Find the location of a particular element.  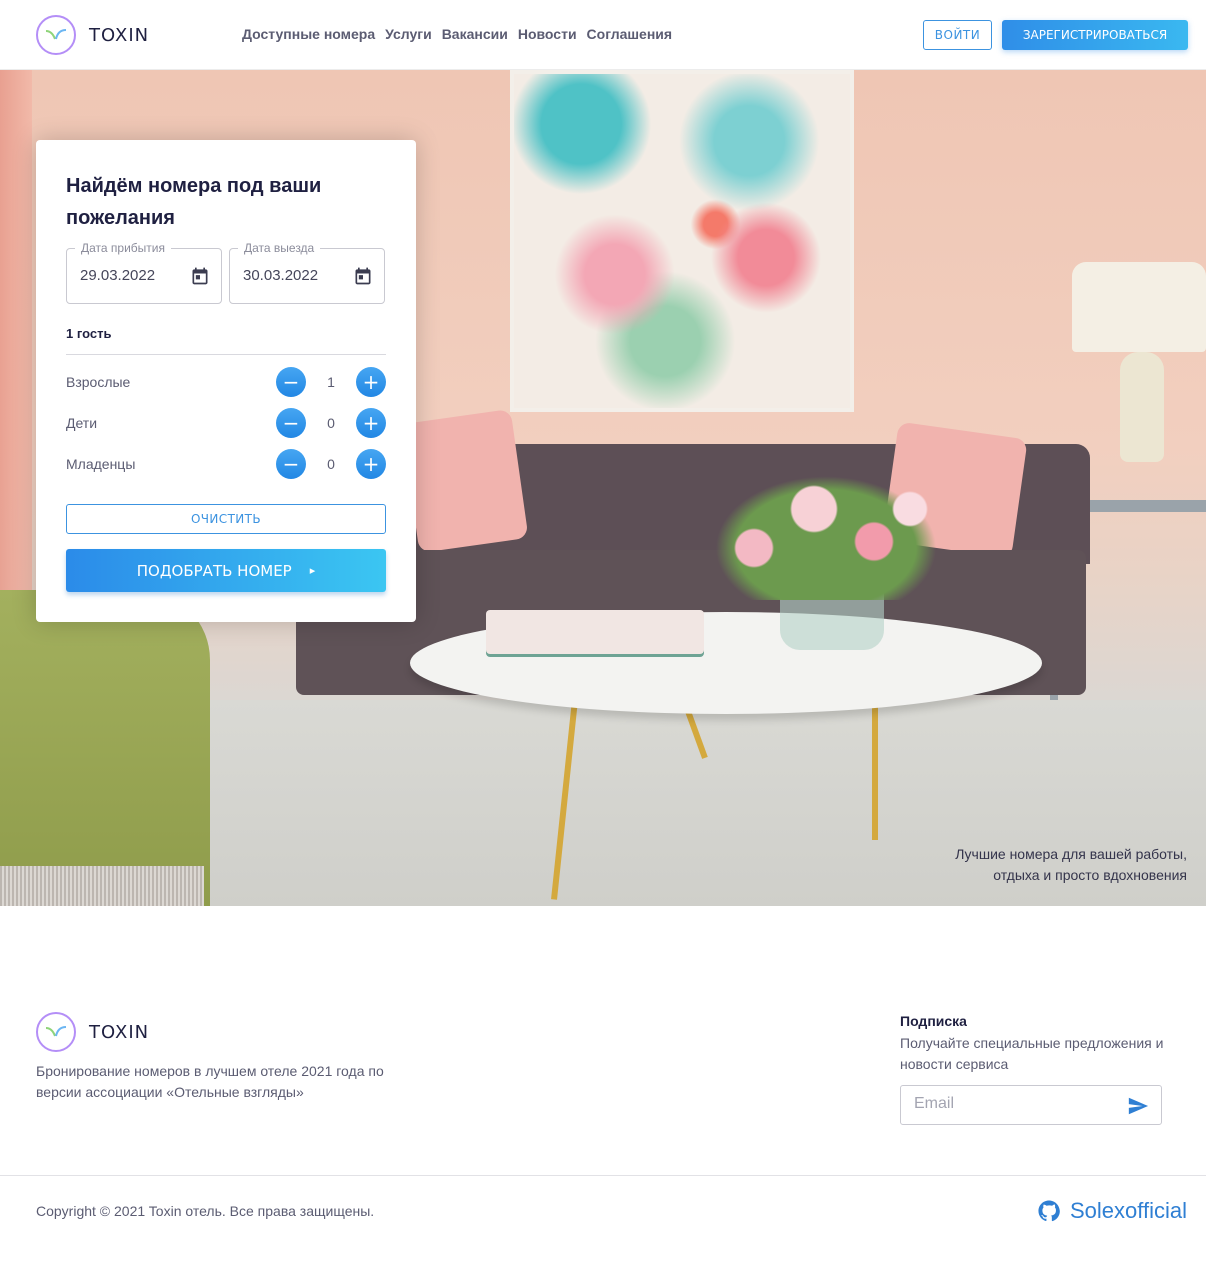

github-label: Solexofficial is located at coordinates (1128, 1210).